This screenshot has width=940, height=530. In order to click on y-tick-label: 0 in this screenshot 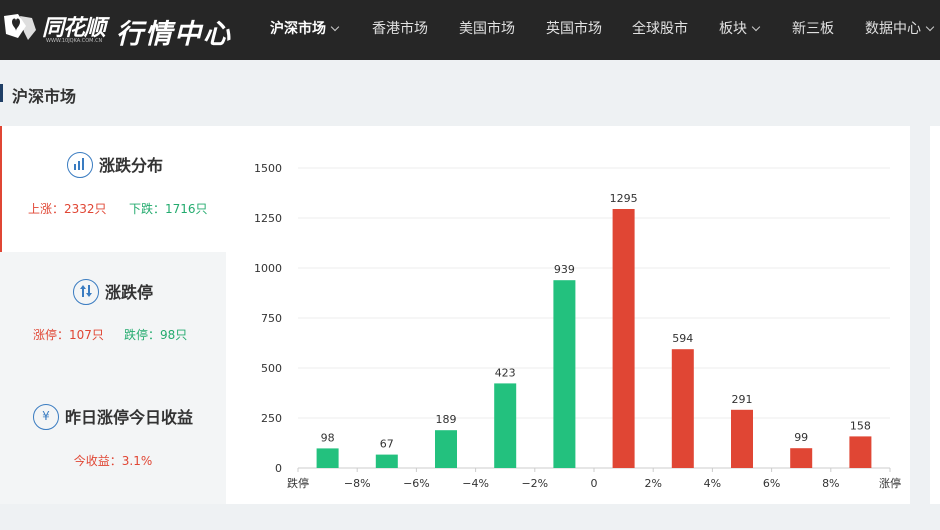, I will do `click(278, 468)`.